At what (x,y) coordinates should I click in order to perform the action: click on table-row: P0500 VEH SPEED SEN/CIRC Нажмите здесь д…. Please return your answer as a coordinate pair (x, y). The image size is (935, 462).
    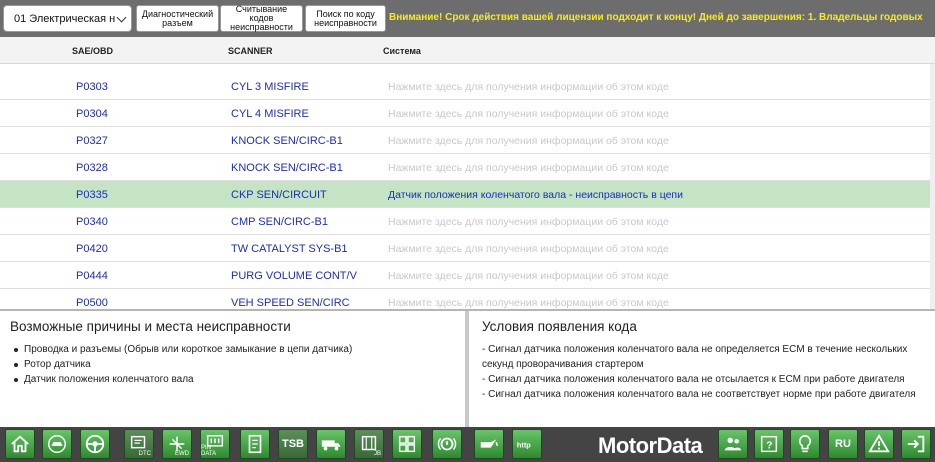
    Looking at the image, I should click on (467, 299).